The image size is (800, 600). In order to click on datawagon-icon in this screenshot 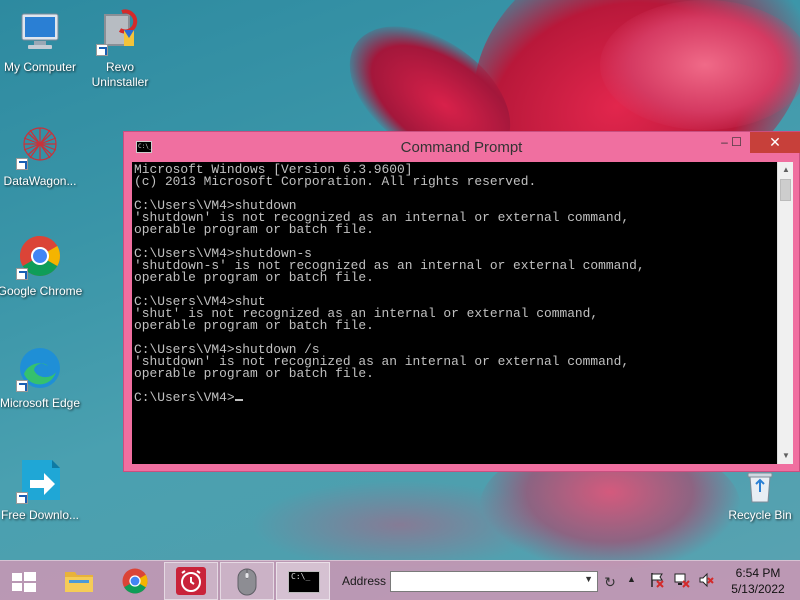, I will do `click(40, 146)`.